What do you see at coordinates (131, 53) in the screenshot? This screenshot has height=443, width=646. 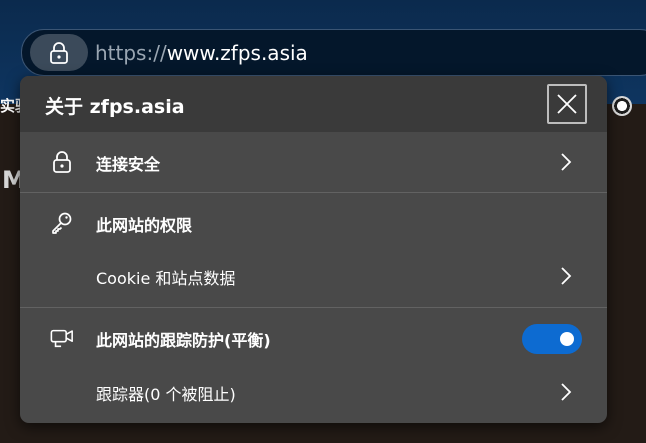 I see `url-scheme: https://` at bounding box center [131, 53].